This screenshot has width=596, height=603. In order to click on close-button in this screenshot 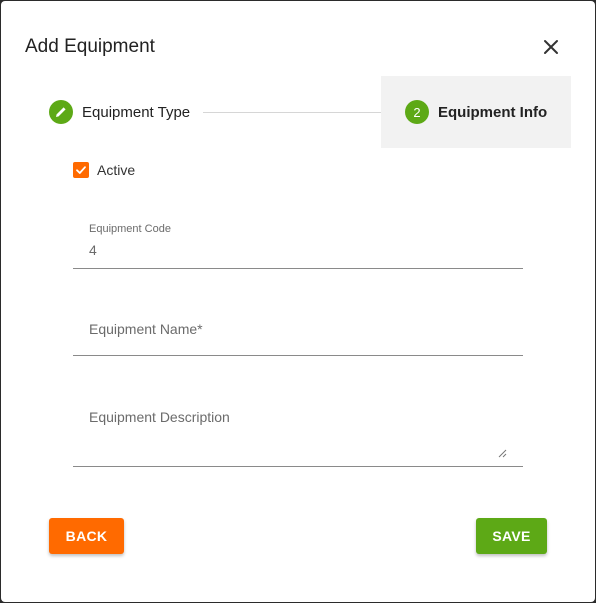, I will do `click(551, 47)`.